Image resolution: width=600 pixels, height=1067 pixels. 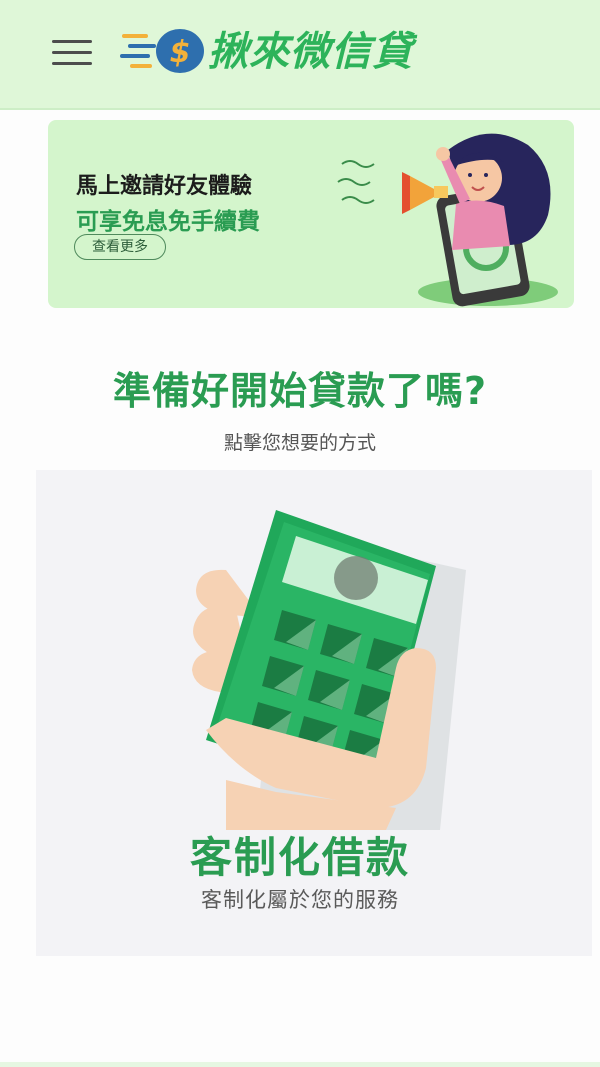 What do you see at coordinates (329, 670) in the screenshot?
I see `hand-holding-calculator-illustration` at bounding box center [329, 670].